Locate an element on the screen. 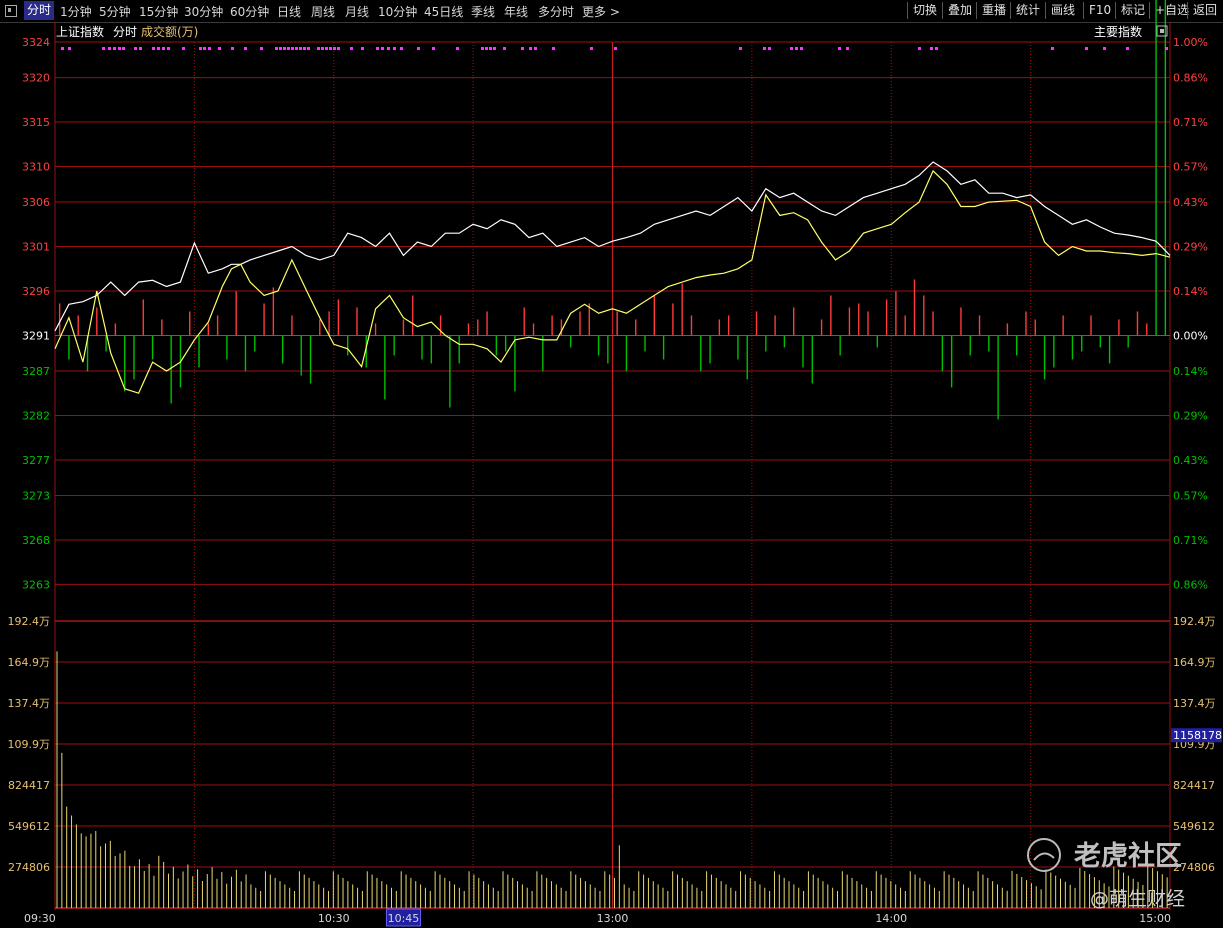 The height and width of the screenshot is (928, 1223). price-tick-label: 3301 is located at coordinates (36, 247).